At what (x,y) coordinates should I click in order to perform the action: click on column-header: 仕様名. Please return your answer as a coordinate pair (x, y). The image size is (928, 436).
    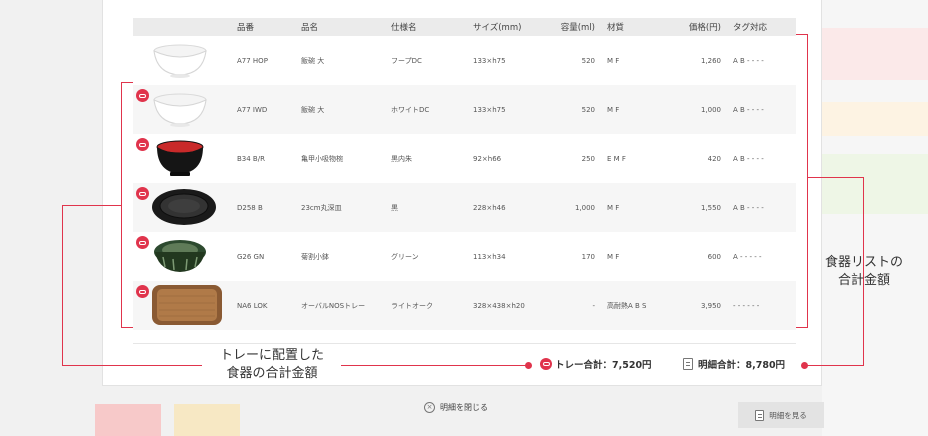
    Looking at the image, I should click on (428, 27).